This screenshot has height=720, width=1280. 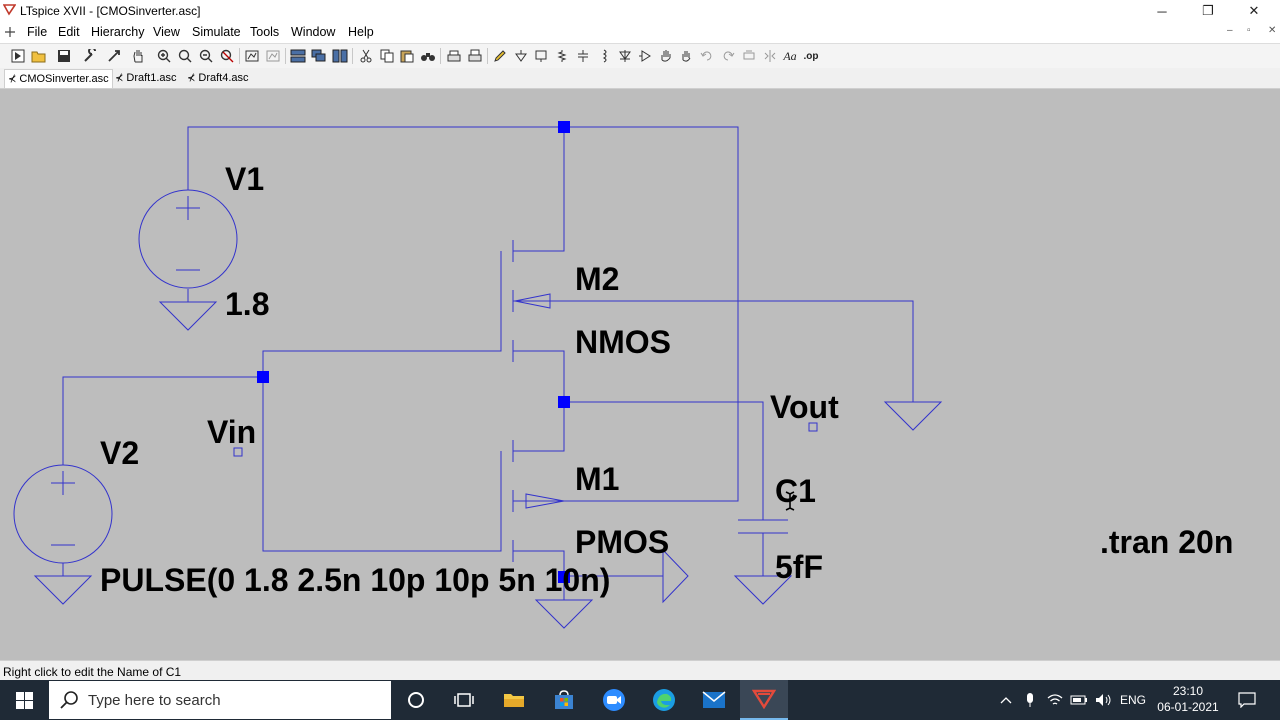 I want to click on run-icon, so click(x=114, y=56).